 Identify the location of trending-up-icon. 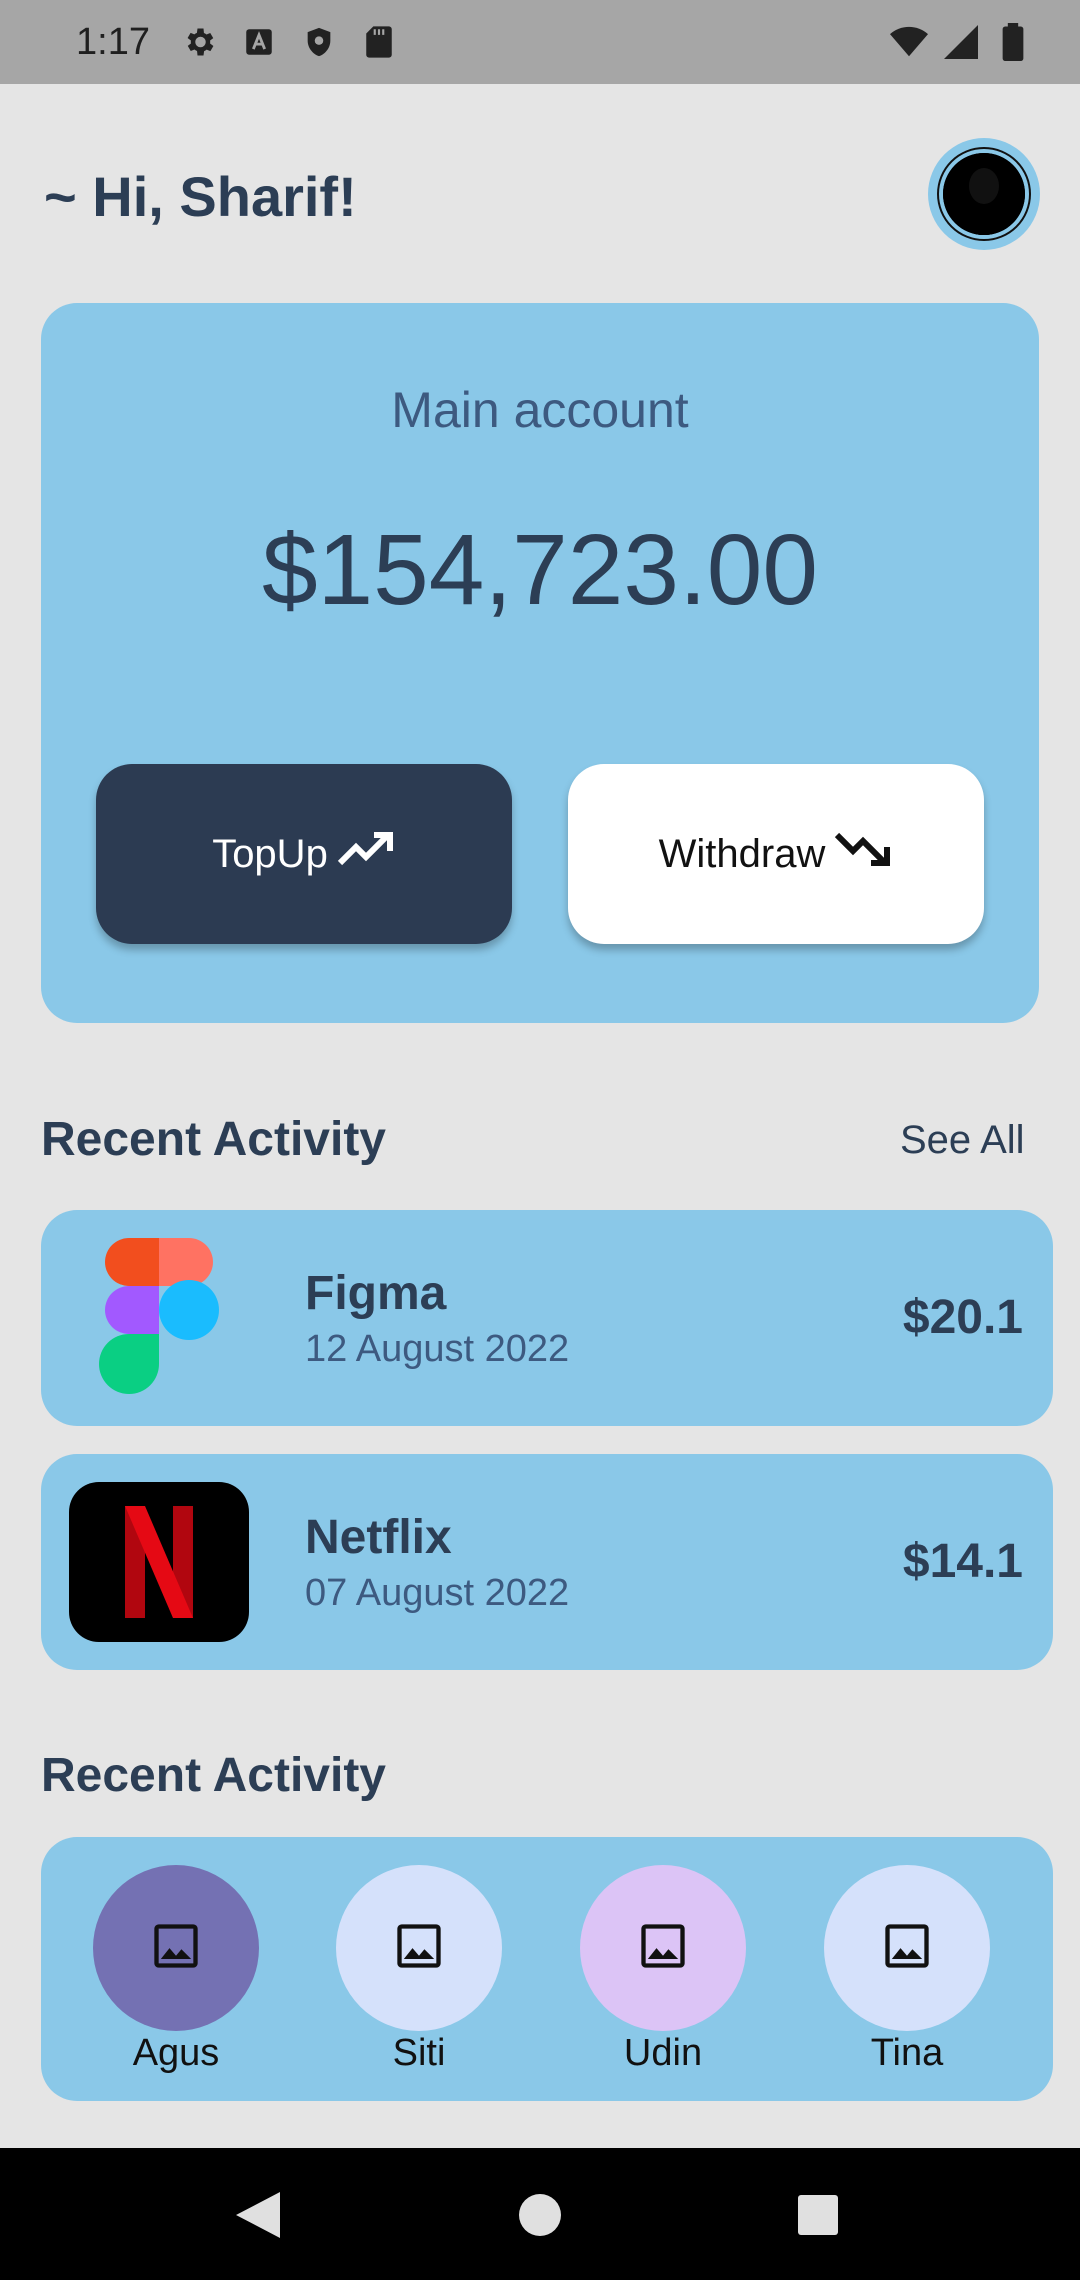
(366, 854).